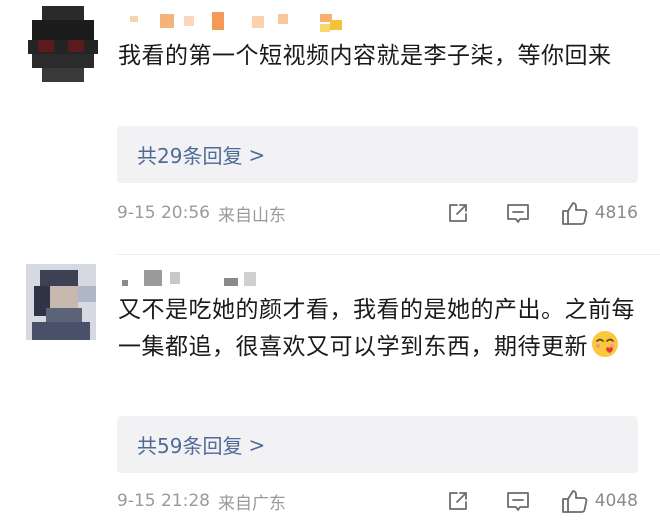 This screenshot has width=660, height=523. Describe the element at coordinates (377, 213) in the screenshot. I see `comment-meta: 9-15 20:56 来自山东 4816` at that location.